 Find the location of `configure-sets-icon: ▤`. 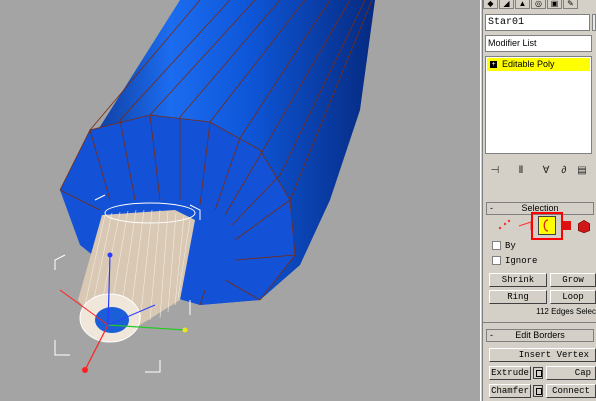

configure-sets-icon: ▤ is located at coordinates (582, 171).